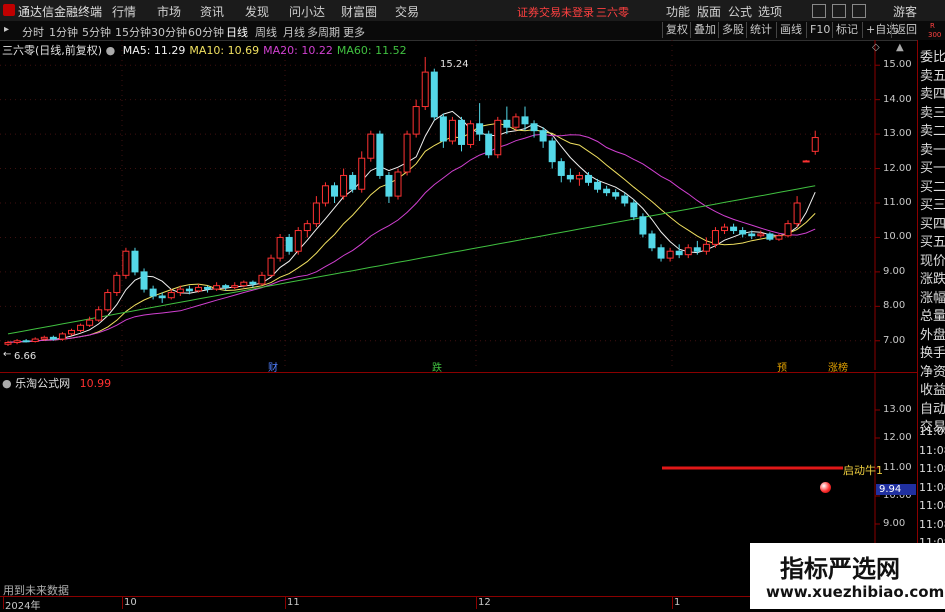  Describe the element at coordinates (932, 148) in the screenshot. I see `quote-row-5: 卖一` at that location.